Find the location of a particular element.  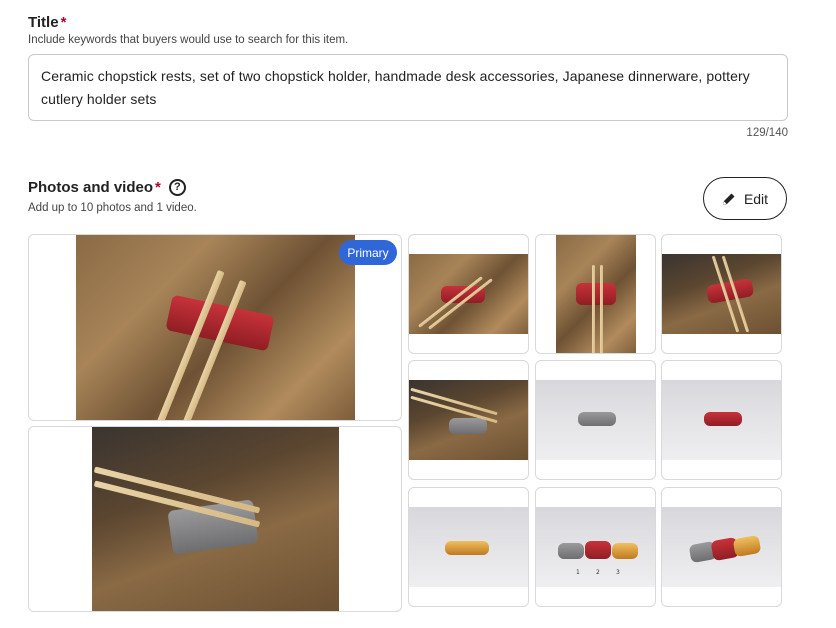

photo-tile: 1 2 3 is located at coordinates (595, 547).